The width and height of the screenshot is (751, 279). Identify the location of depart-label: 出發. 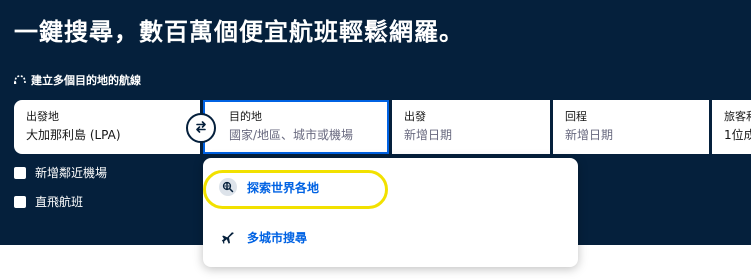
(415, 116).